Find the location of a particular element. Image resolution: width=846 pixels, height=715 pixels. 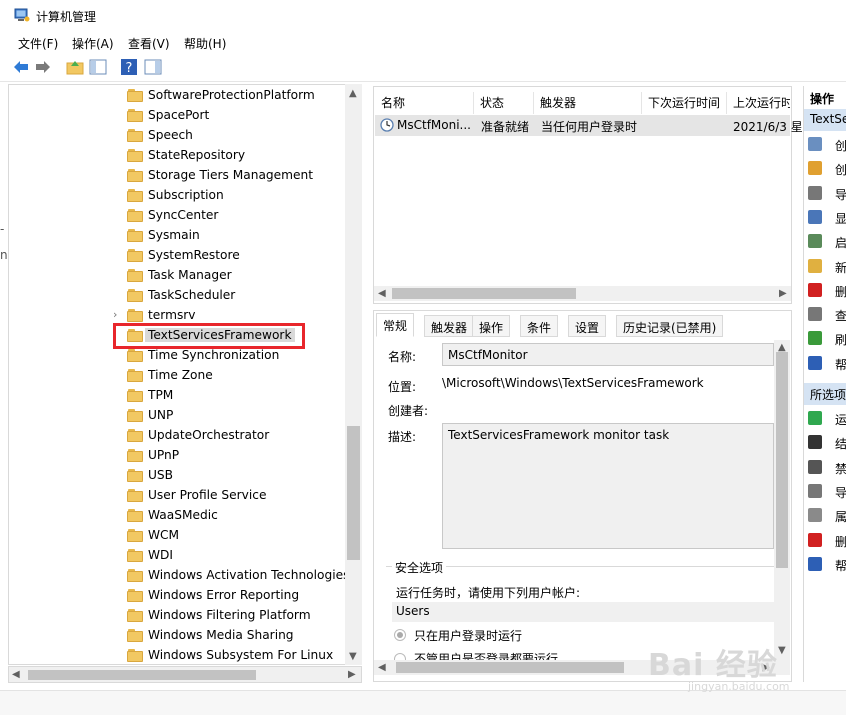

back-arrow-icon is located at coordinates (21, 67).